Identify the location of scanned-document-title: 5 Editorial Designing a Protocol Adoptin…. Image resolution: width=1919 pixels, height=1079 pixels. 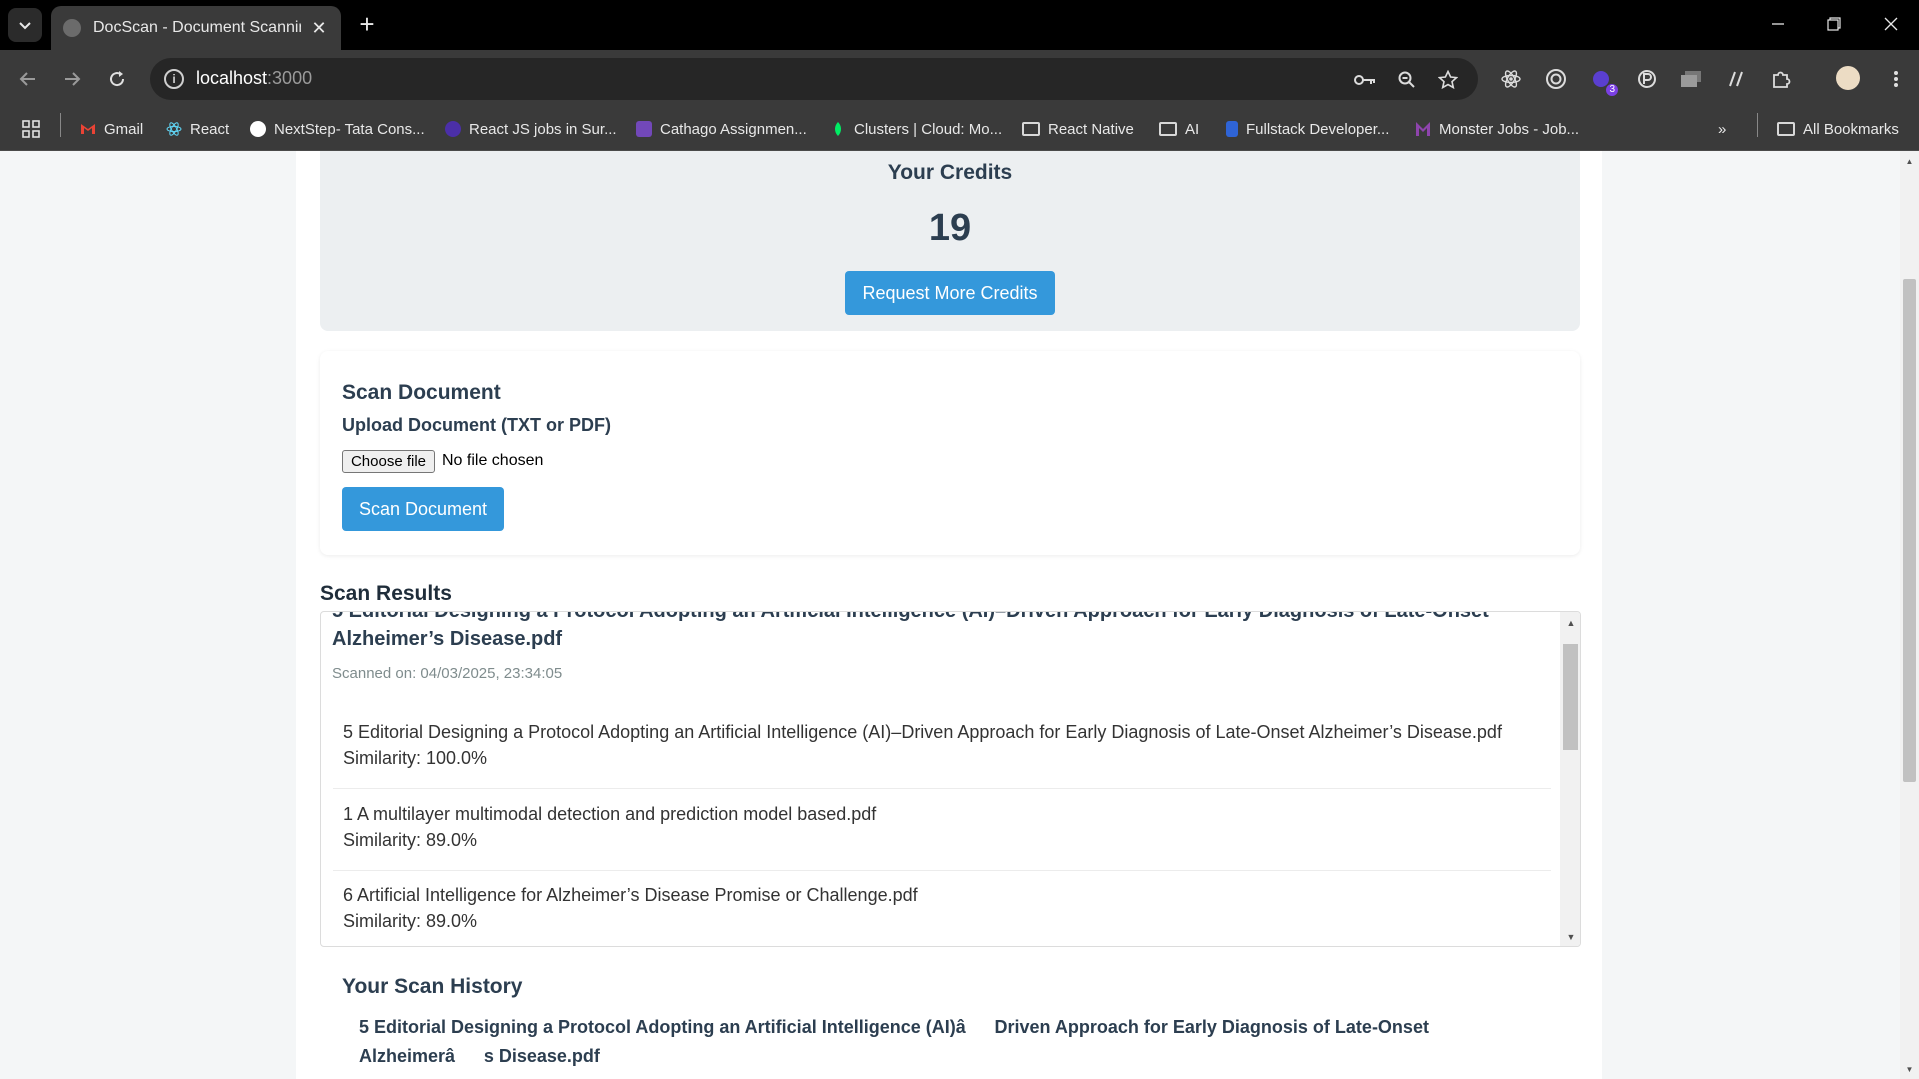
(910, 616).